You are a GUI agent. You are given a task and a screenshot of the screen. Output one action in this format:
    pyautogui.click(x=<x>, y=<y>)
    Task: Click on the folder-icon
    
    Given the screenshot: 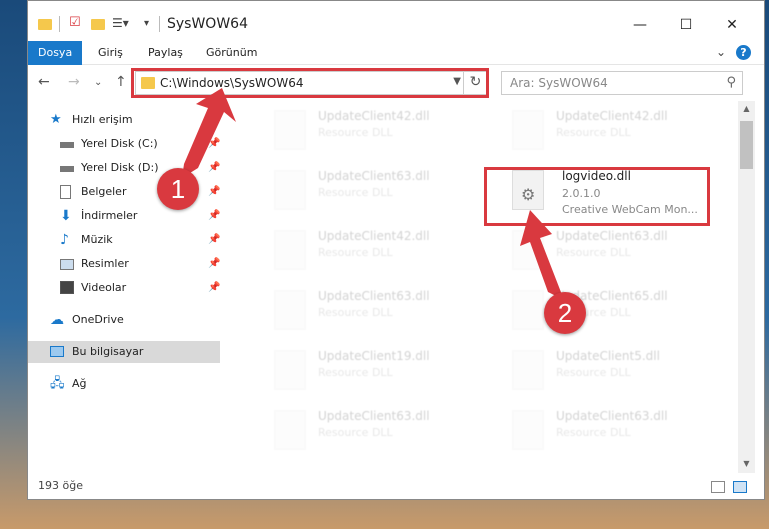 What is the action you would take?
    pyautogui.click(x=45, y=24)
    